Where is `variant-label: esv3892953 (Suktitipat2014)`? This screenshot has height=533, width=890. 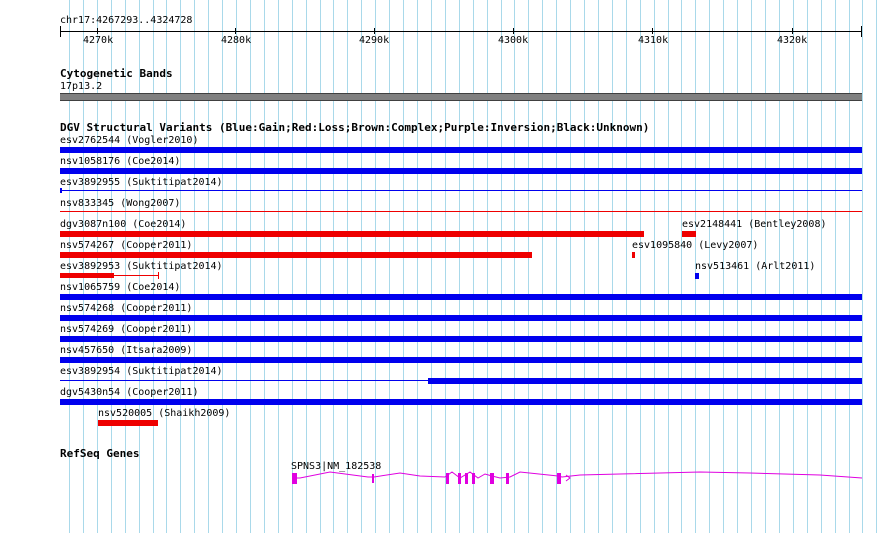 variant-label: esv3892953 (Suktitipat2014) is located at coordinates (141, 266).